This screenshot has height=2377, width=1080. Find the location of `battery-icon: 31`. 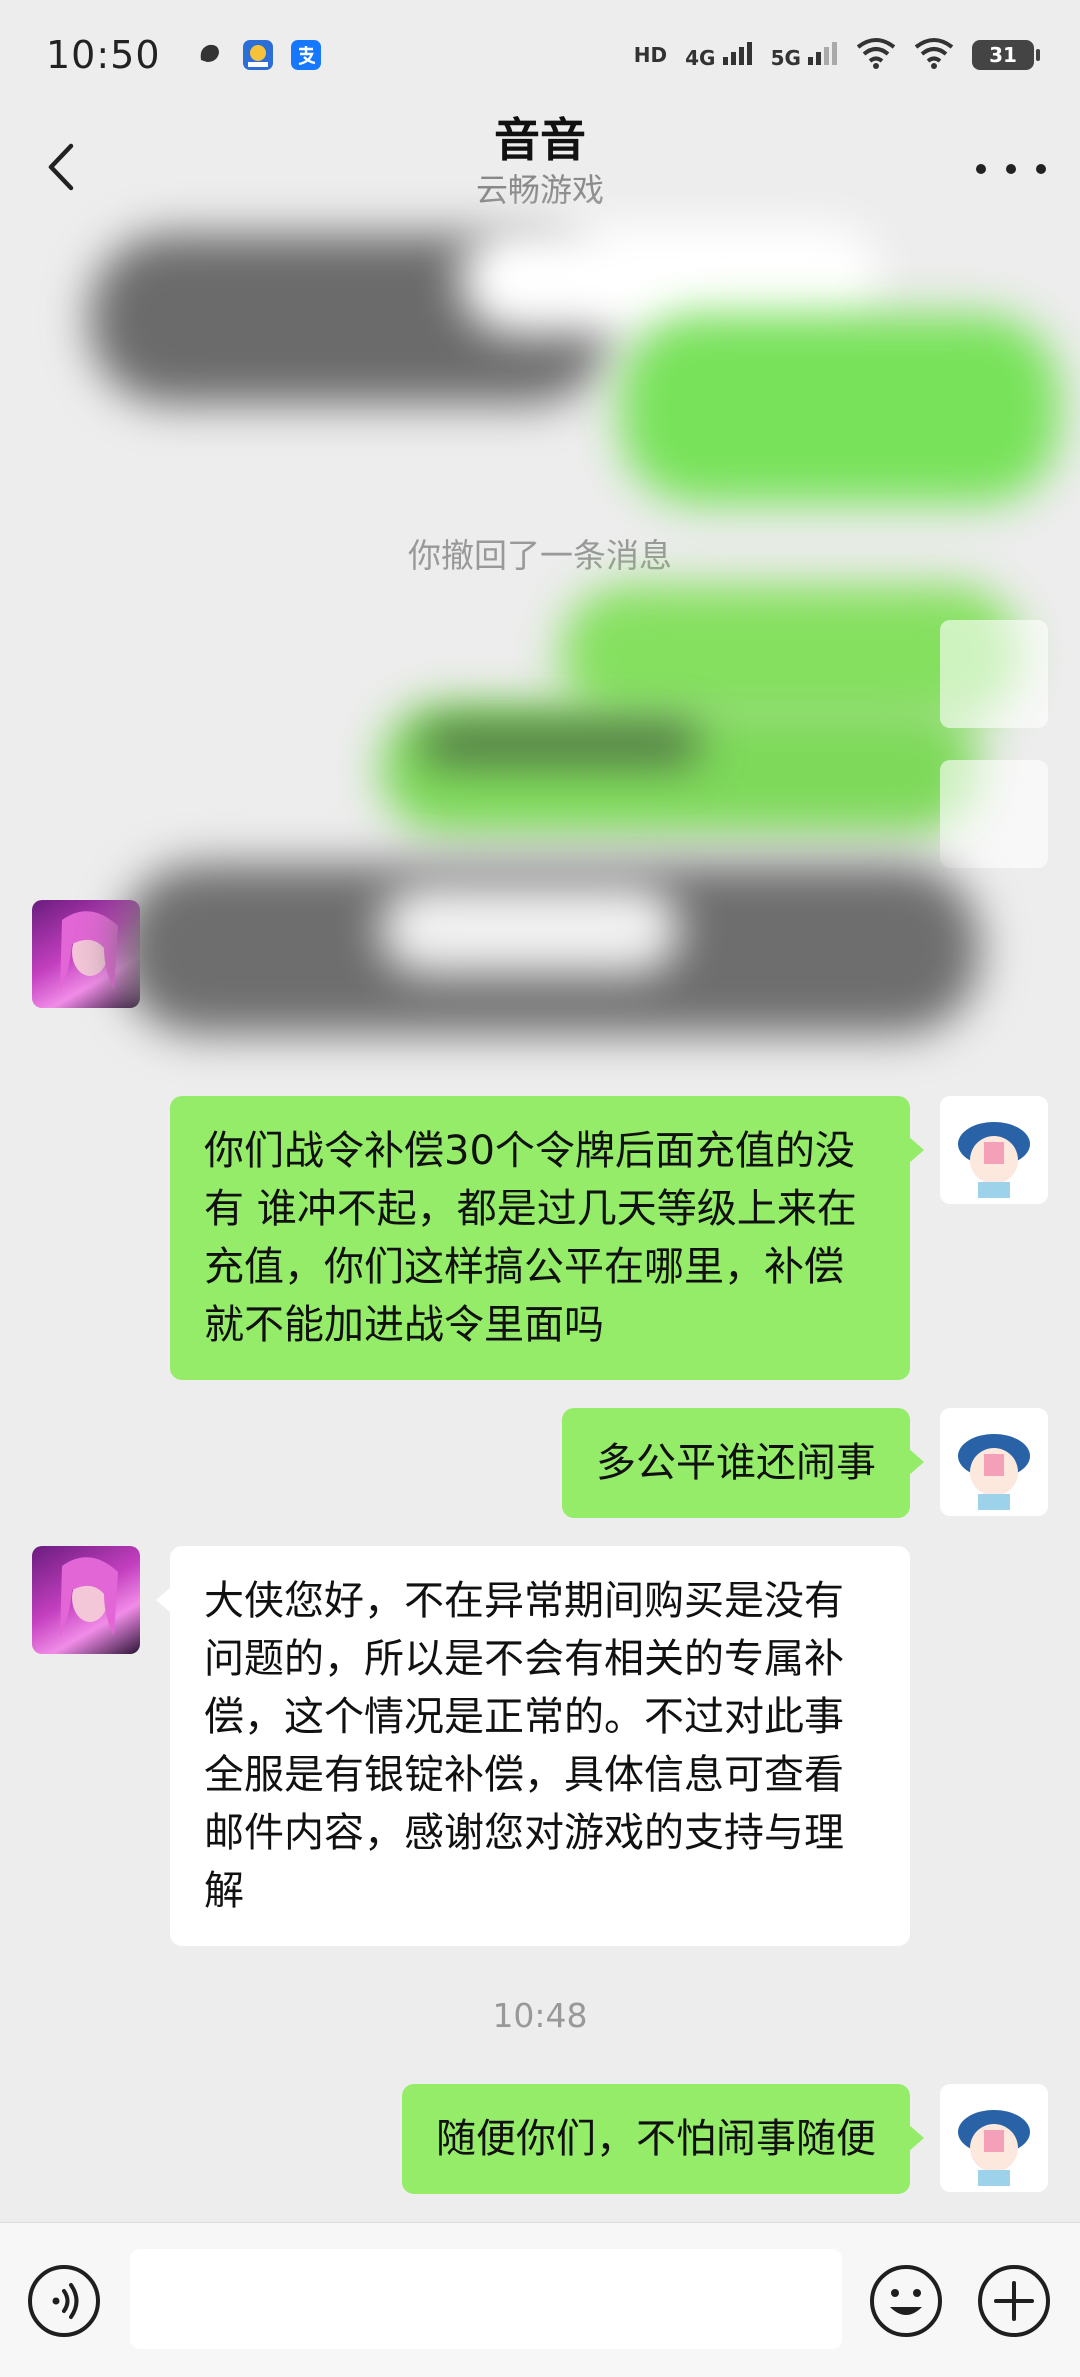

battery-icon: 31 is located at coordinates (1006, 55).